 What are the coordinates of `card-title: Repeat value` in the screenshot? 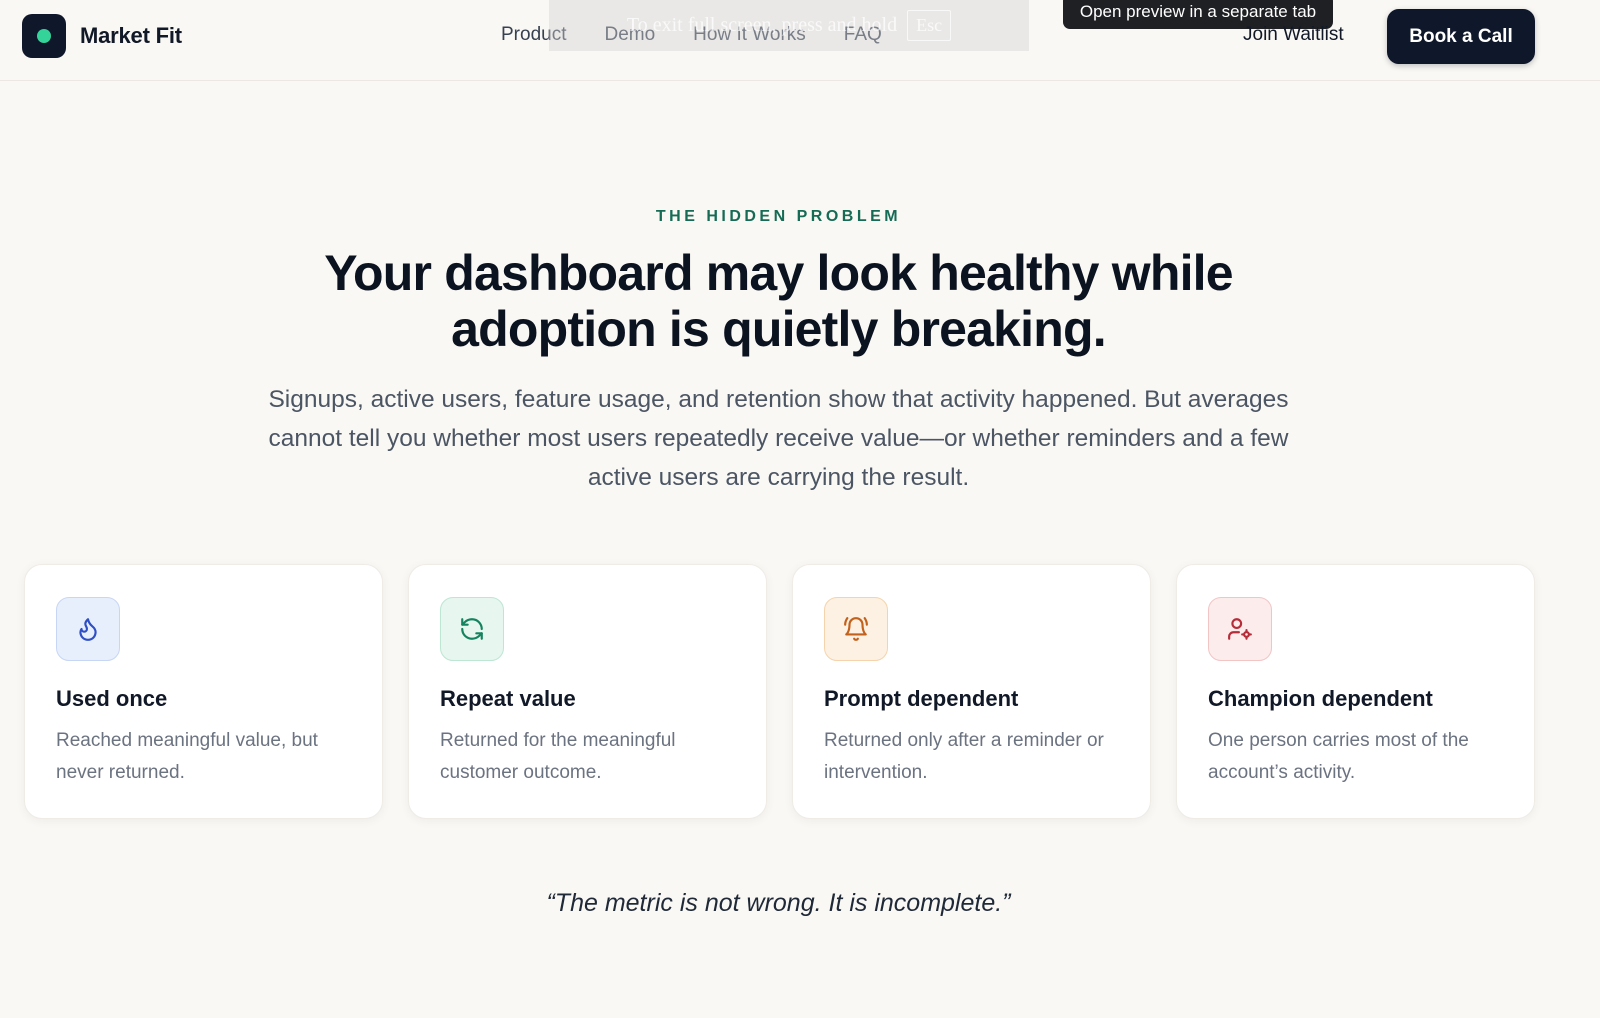 It's located at (508, 698).